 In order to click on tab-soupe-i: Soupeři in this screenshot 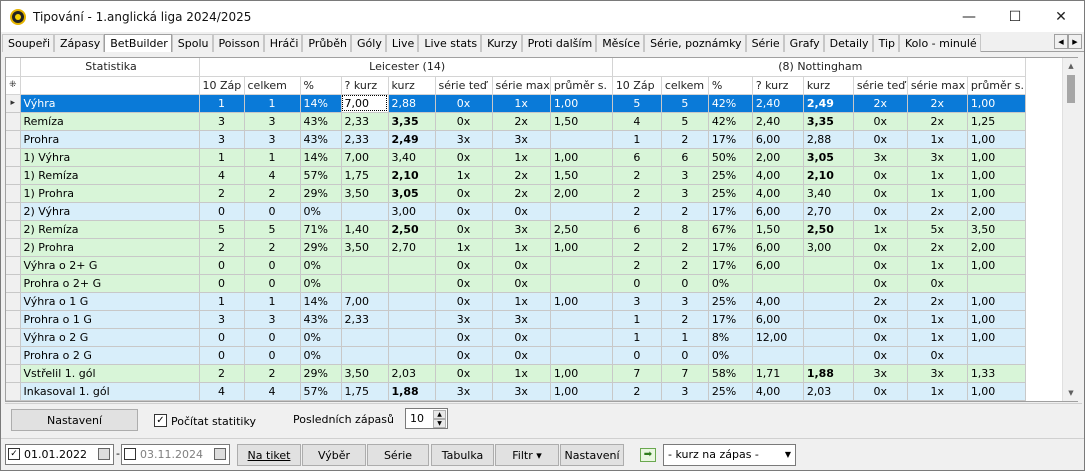, I will do `click(28, 43)`.